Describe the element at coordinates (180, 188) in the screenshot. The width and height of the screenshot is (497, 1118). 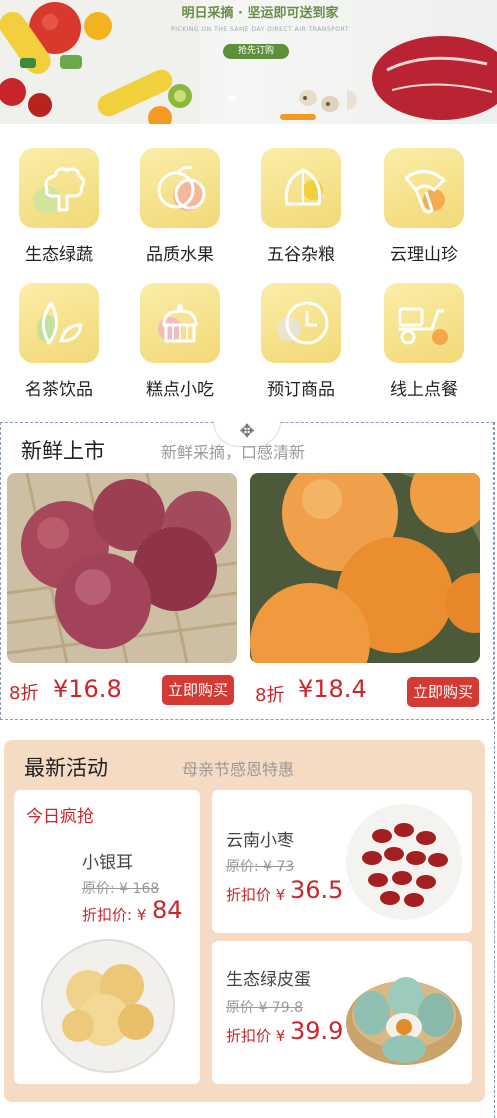
I see `fruit-icon` at that location.